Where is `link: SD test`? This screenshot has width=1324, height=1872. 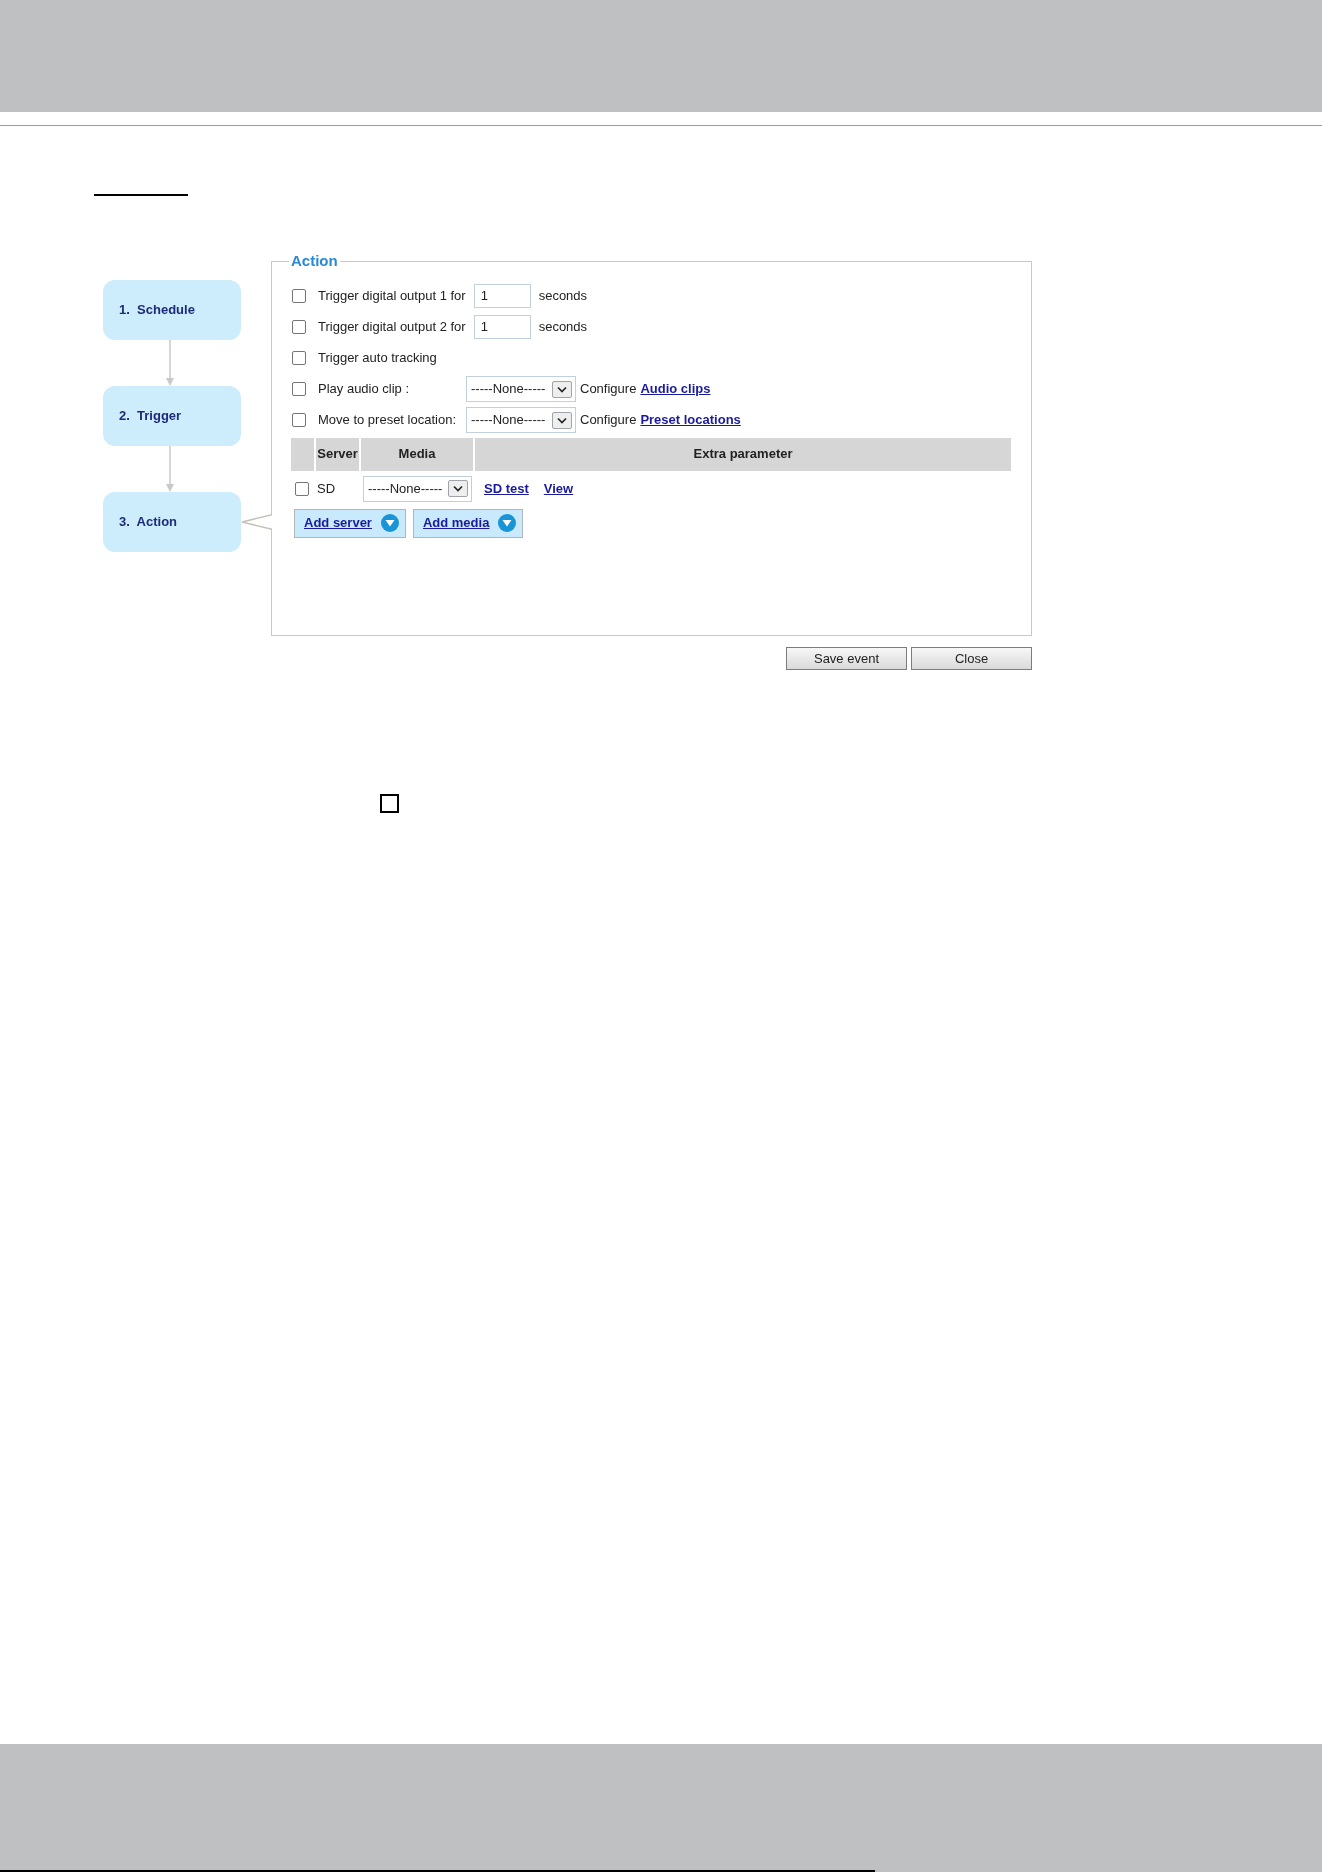
link: SD test is located at coordinates (506, 488).